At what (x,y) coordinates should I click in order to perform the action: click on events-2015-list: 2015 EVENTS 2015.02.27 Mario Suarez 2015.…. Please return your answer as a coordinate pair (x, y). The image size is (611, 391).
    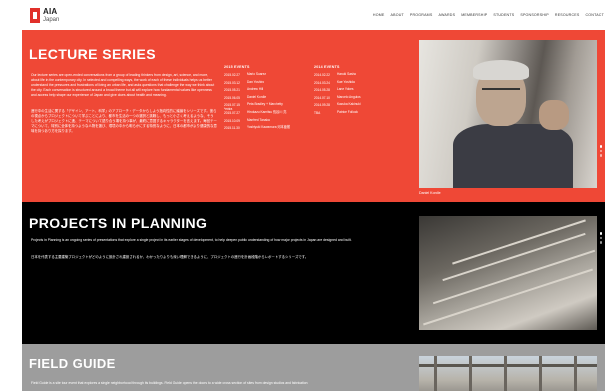
    Looking at the image, I should click on (260, 99).